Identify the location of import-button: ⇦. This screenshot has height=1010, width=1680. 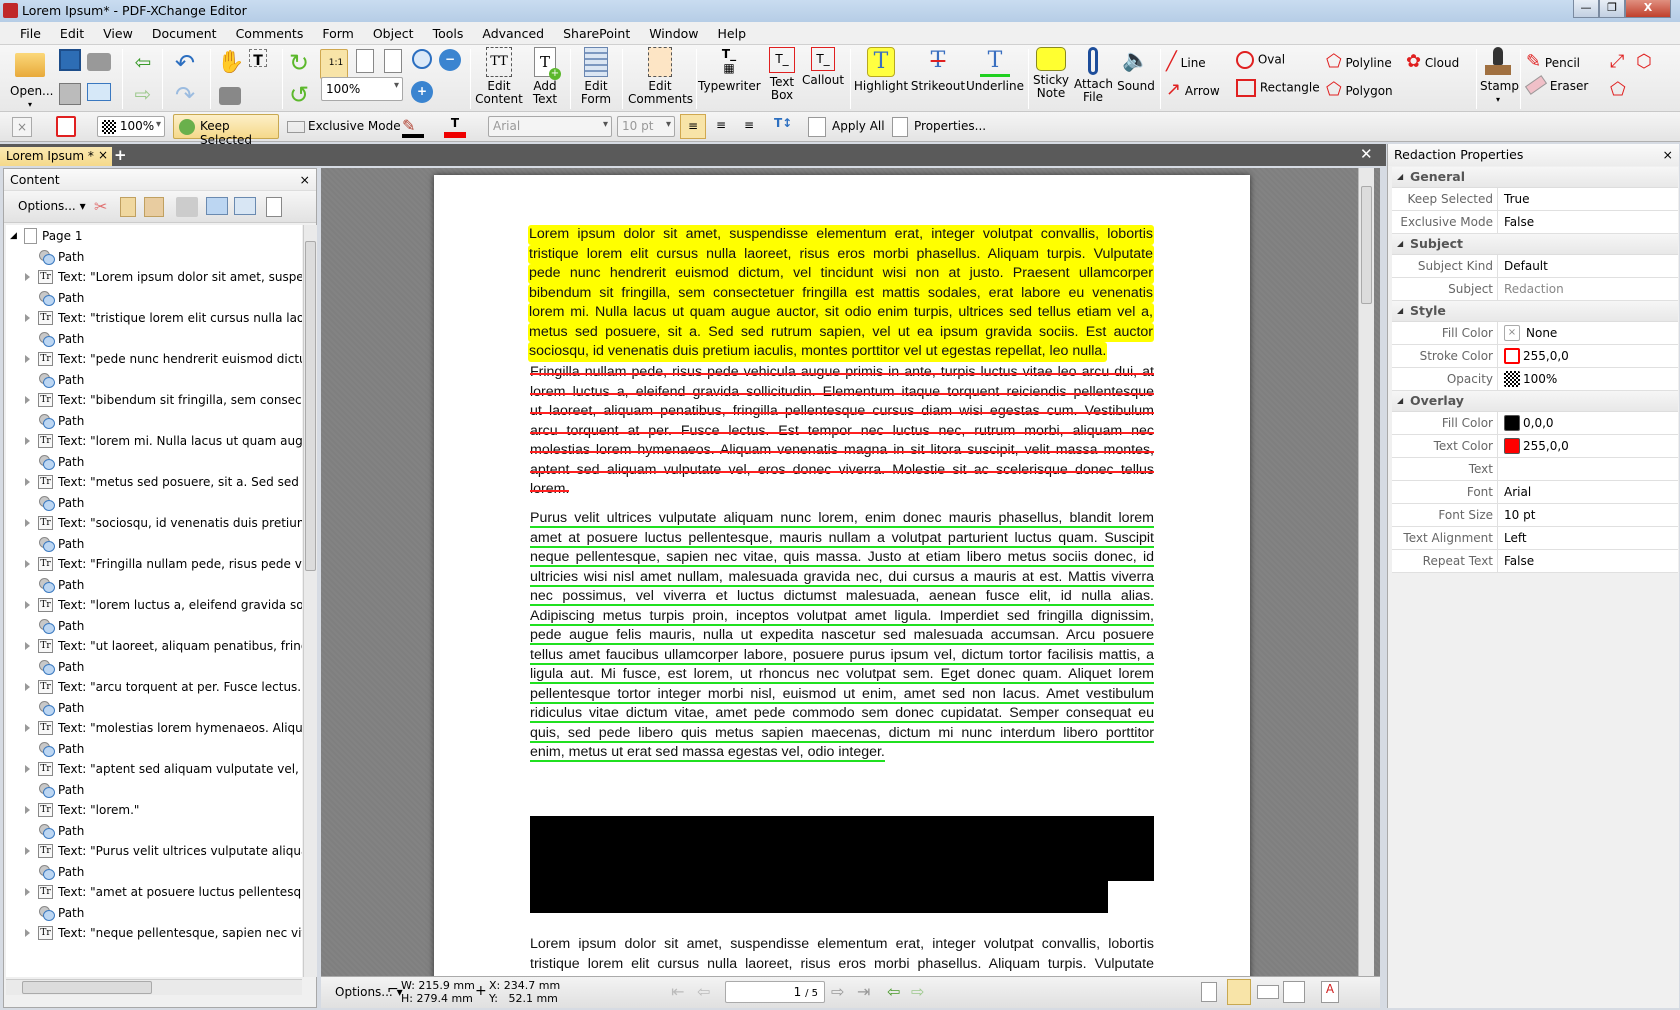
(143, 63).